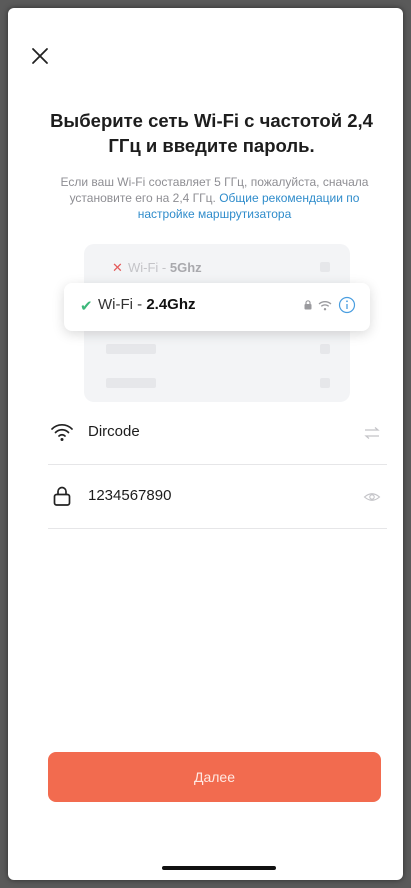 The image size is (411, 888). What do you see at coordinates (129, 495) in the screenshot?
I see `password-value: 1234567890` at bounding box center [129, 495].